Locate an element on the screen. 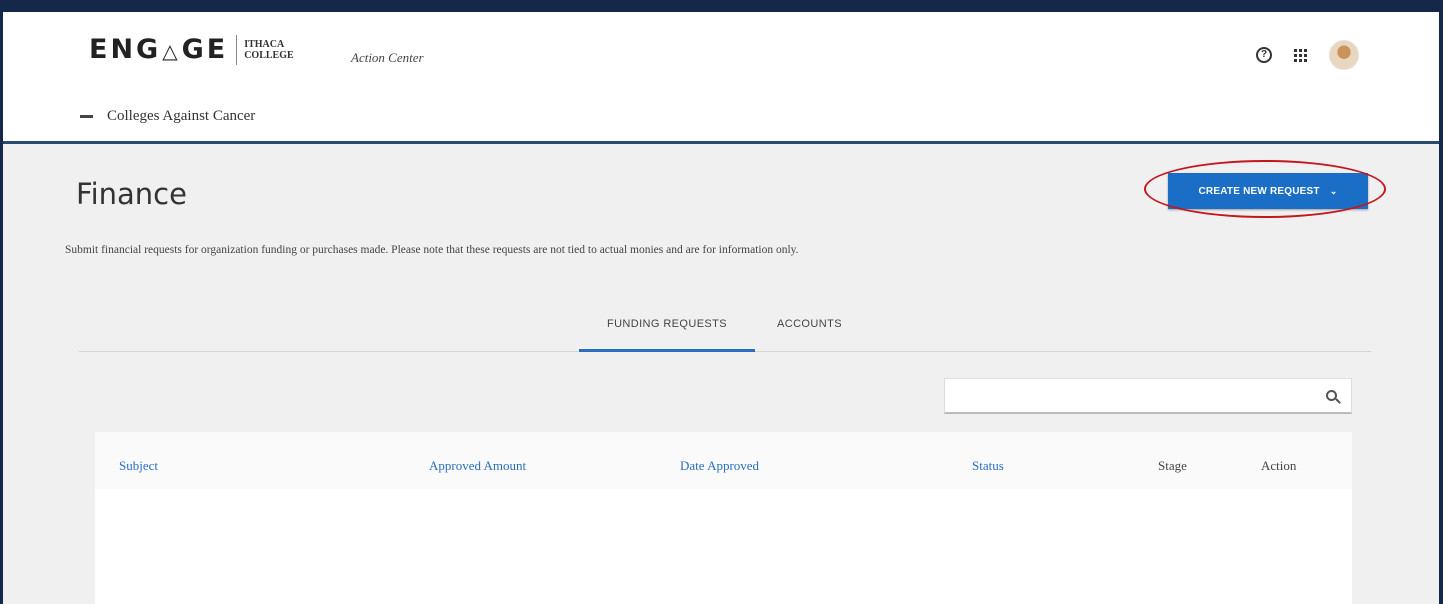 The width and height of the screenshot is (1443, 604). column-header-status: Status is located at coordinates (988, 466).